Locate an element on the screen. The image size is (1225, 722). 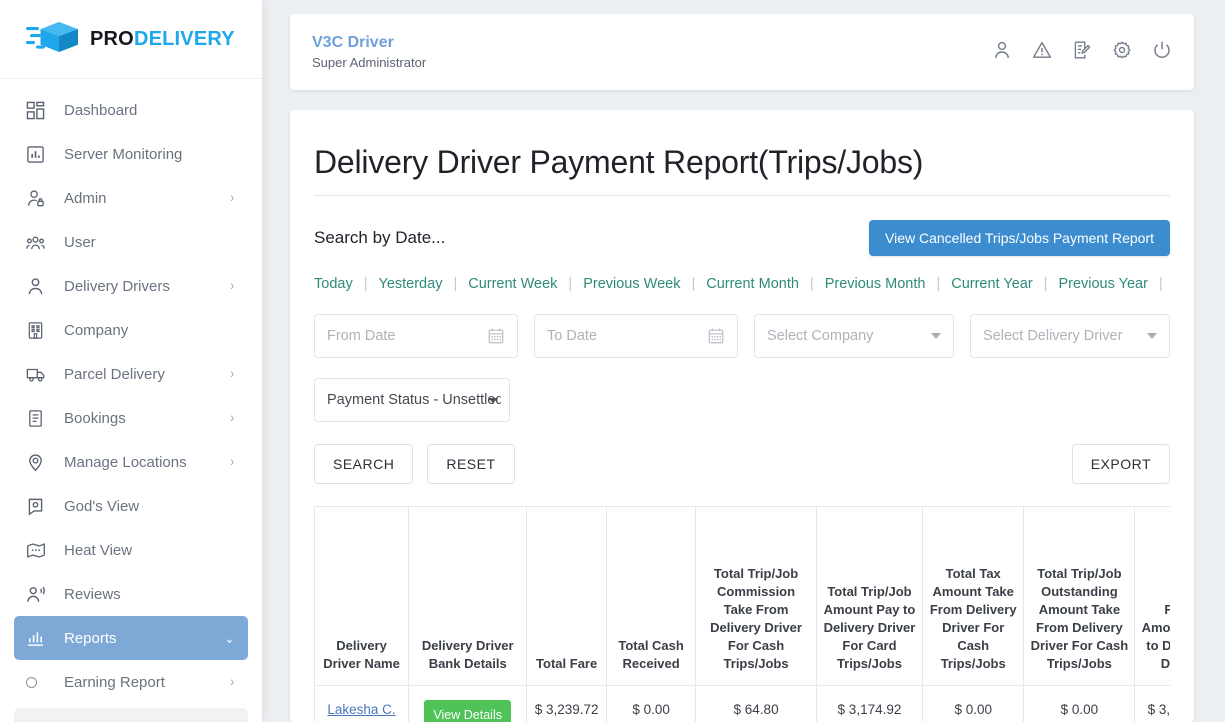
user-lock-icon is located at coordinates (39, 198).